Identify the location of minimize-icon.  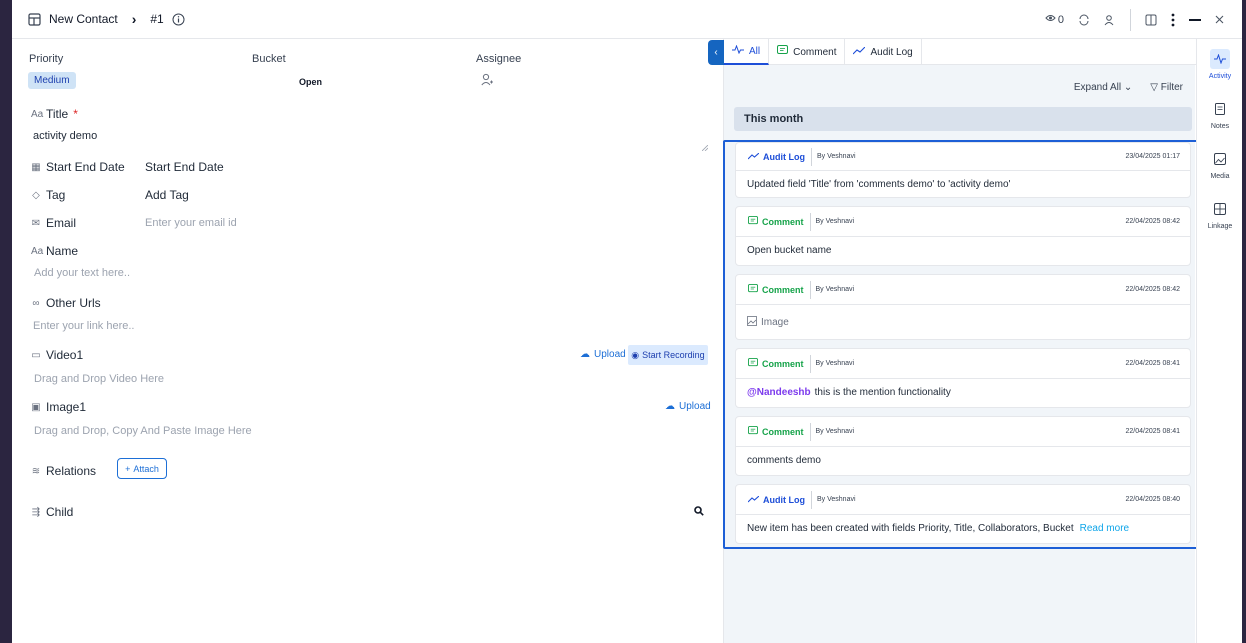
(1195, 20).